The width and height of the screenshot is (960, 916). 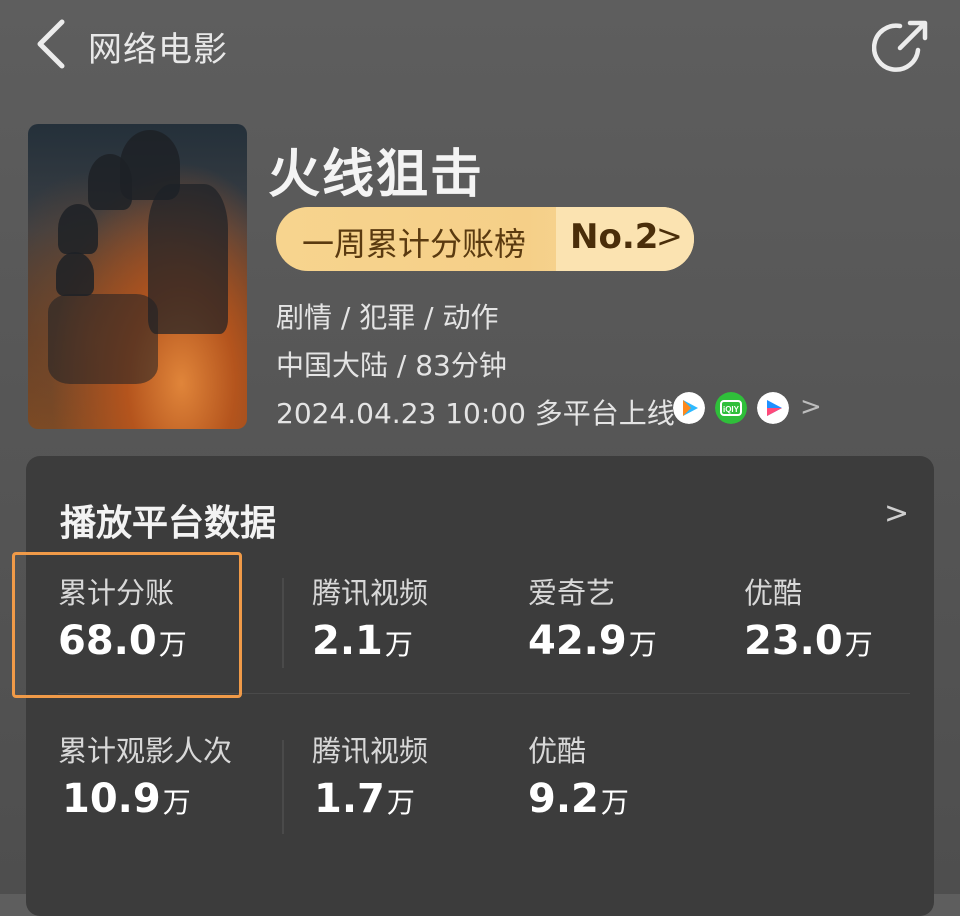 I want to click on movie-release-info: 2024.04.23 10:00 多平台上线, so click(x=475, y=413).